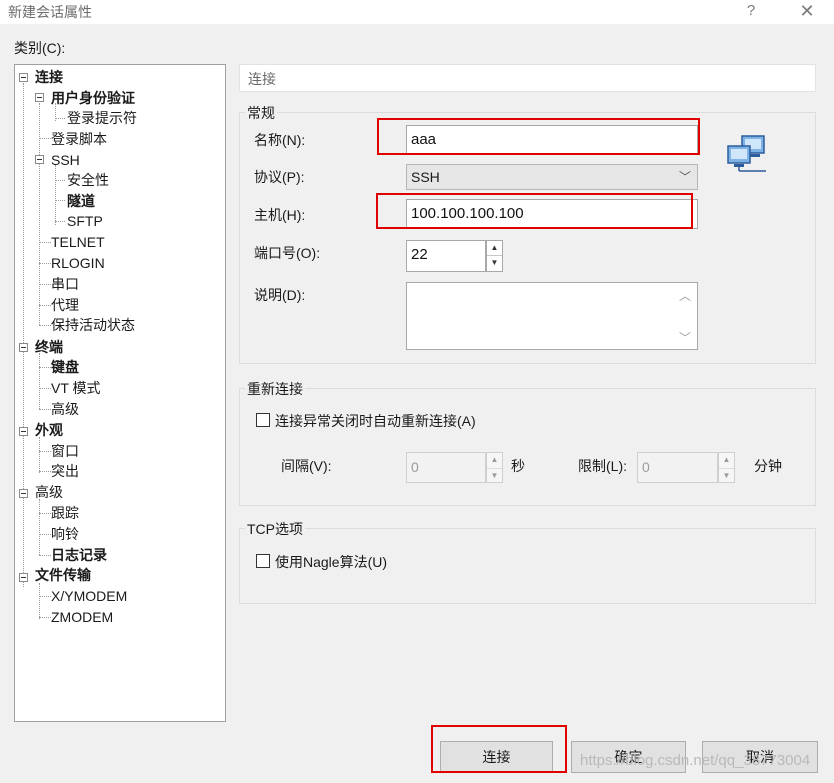 Image resolution: width=834 pixels, height=783 pixels. What do you see at coordinates (261, 113) in the screenshot?
I see `general-group-title: 常规` at bounding box center [261, 113].